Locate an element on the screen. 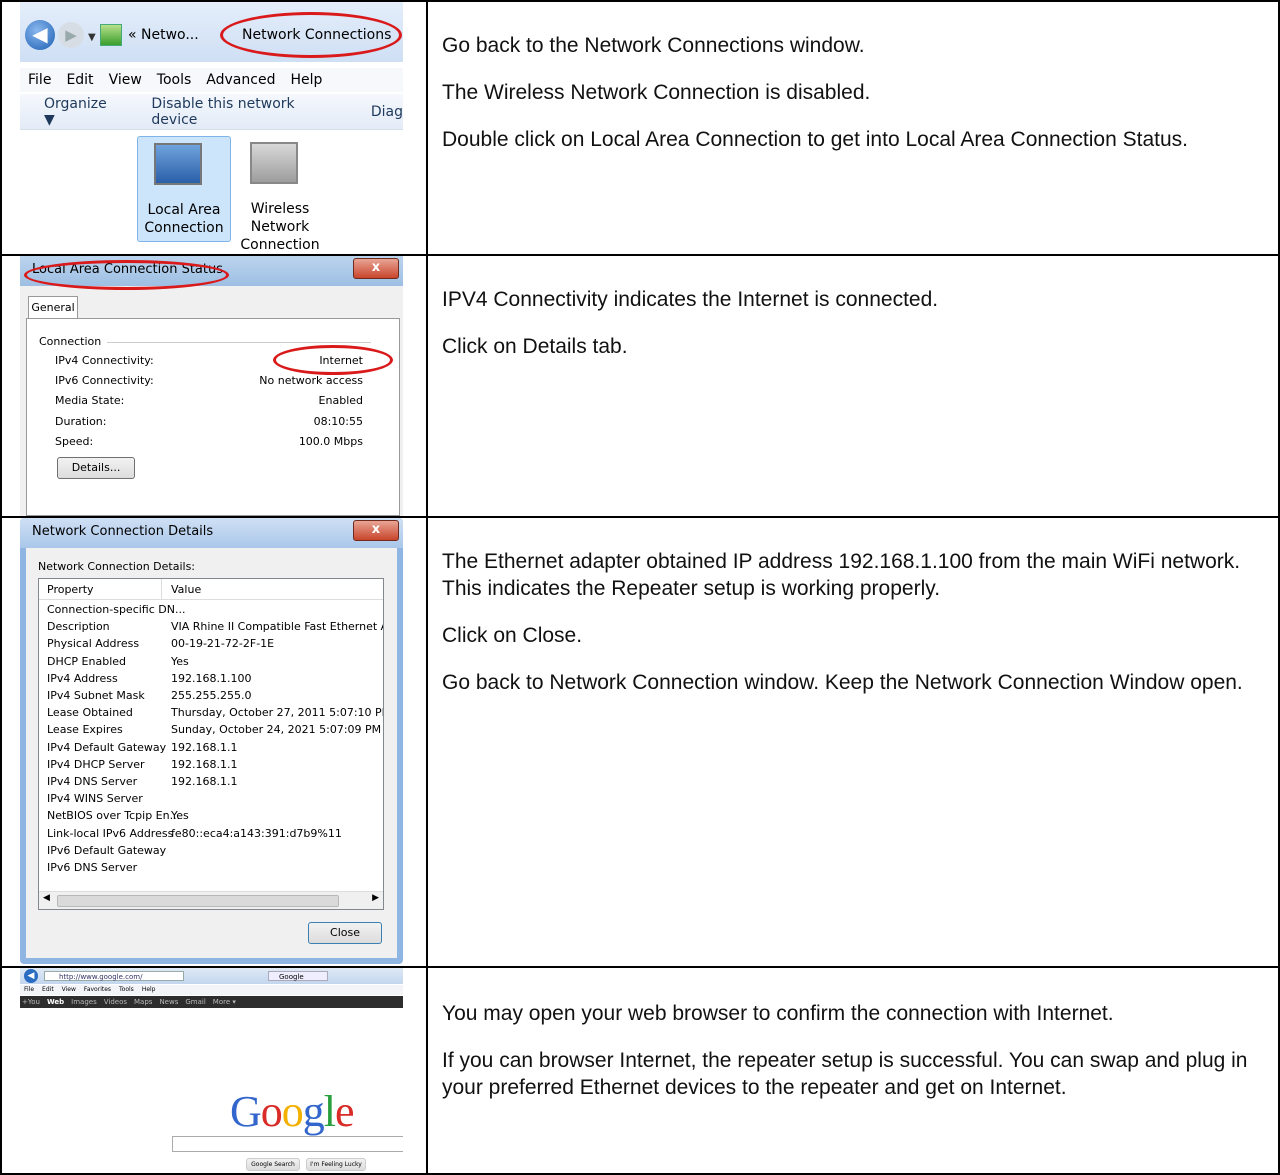 This screenshot has height=1175, width=1280. detail-property: IPv4 Subnet Mask is located at coordinates (96, 695).